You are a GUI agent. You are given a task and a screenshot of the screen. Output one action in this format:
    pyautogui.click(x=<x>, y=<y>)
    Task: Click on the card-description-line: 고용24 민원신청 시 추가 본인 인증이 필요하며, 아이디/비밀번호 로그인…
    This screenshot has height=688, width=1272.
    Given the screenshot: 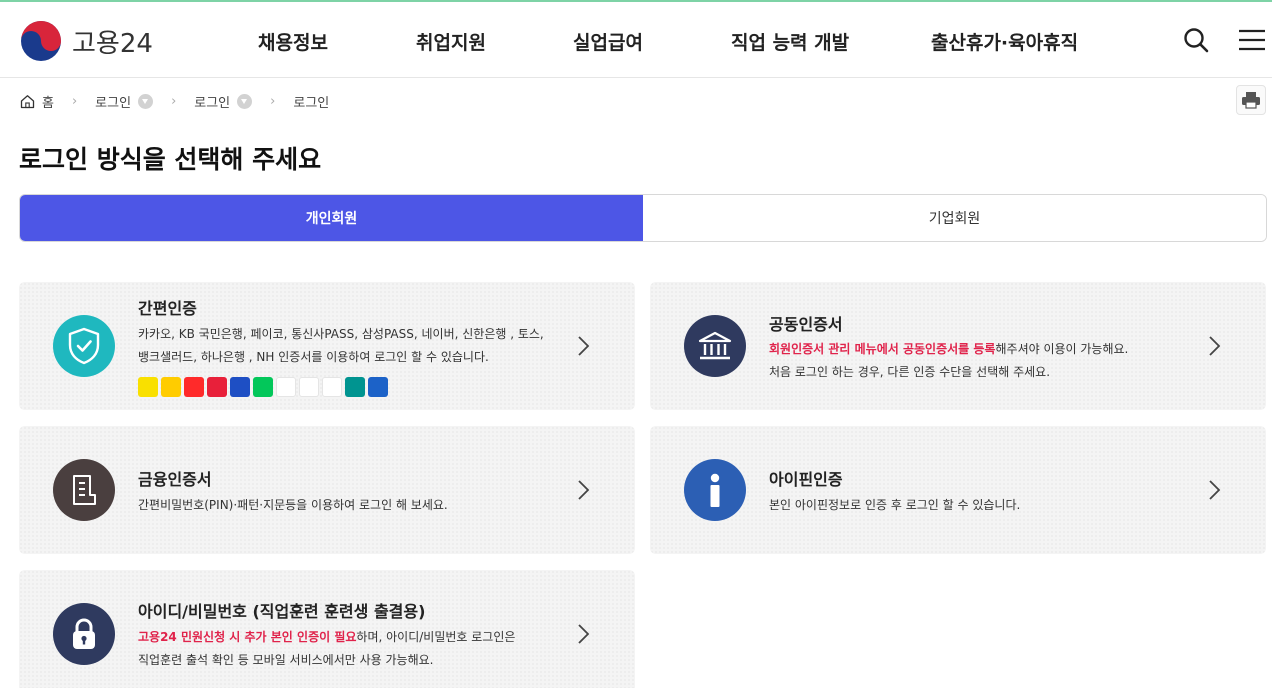 What is the action you would take?
    pyautogui.click(x=348, y=637)
    